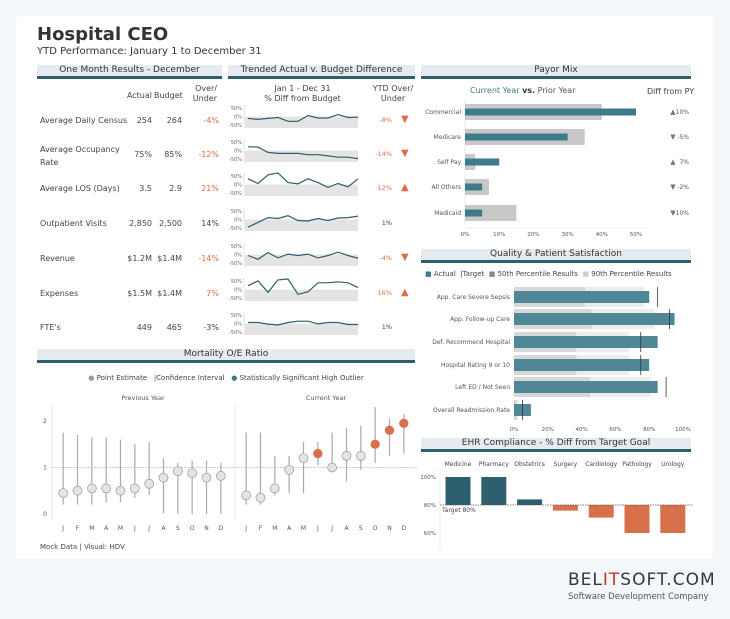 This screenshot has width=730, height=619. What do you see at coordinates (82, 547) in the screenshot?
I see `footer-note: Mock Data | Visual: HDV` at bounding box center [82, 547].